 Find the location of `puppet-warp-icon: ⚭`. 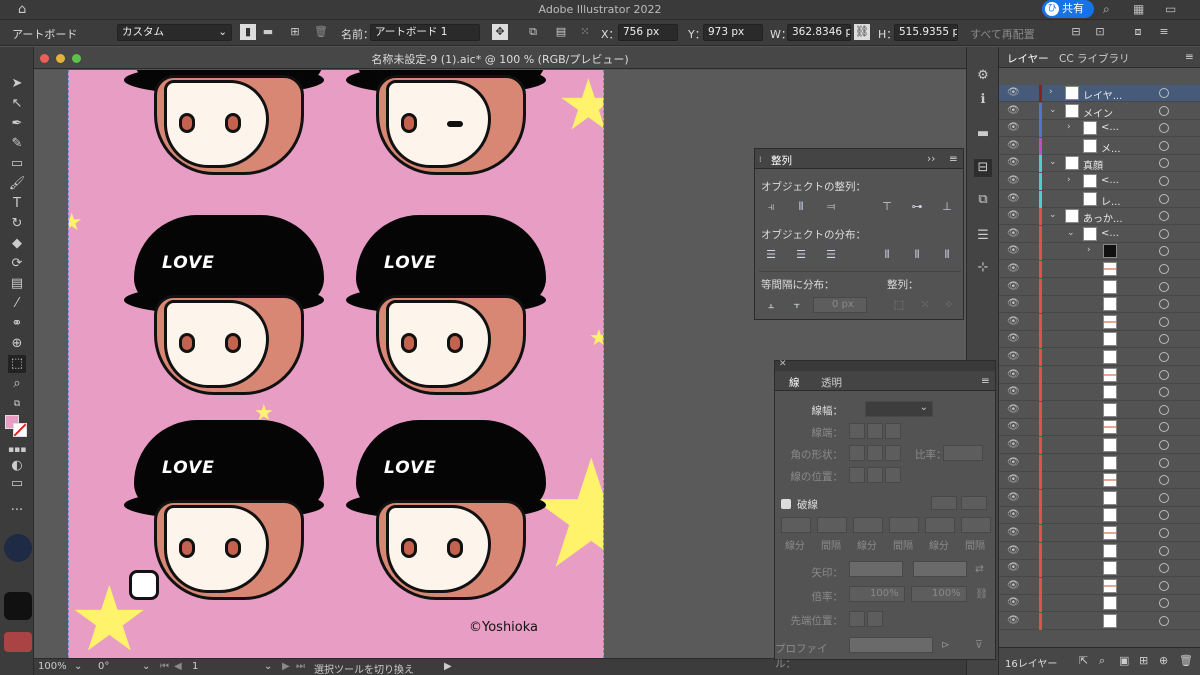

puppet-warp-icon: ⚭ is located at coordinates (17, 324).